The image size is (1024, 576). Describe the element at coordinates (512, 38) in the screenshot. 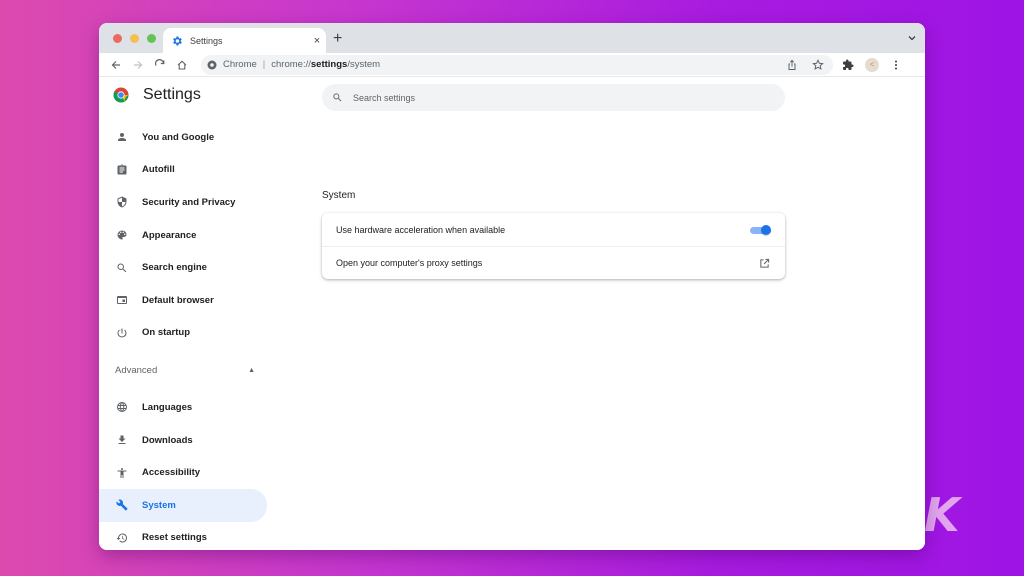

I see `tab-strip: Settings × +` at that location.